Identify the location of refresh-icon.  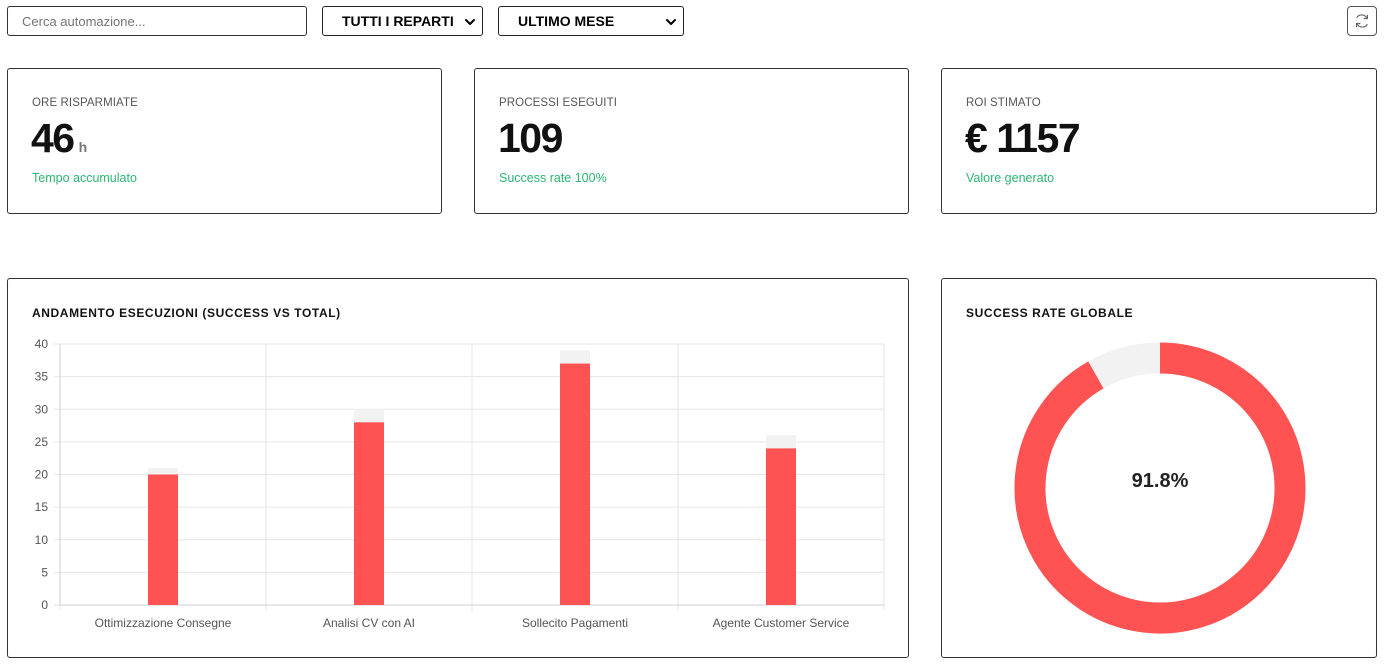
(1362, 21).